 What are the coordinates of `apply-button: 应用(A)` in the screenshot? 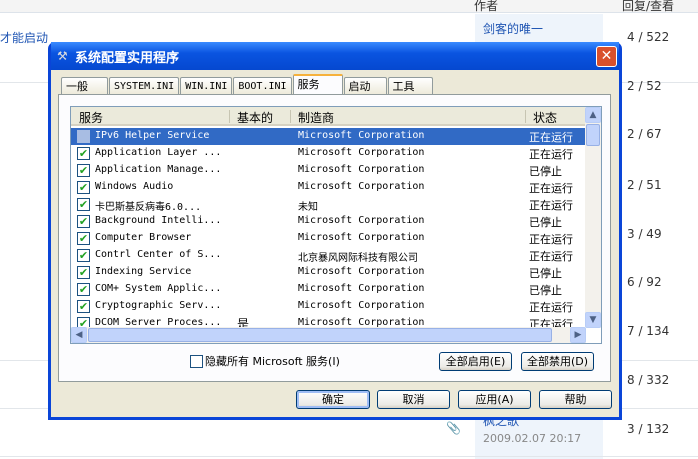 It's located at (494, 399).